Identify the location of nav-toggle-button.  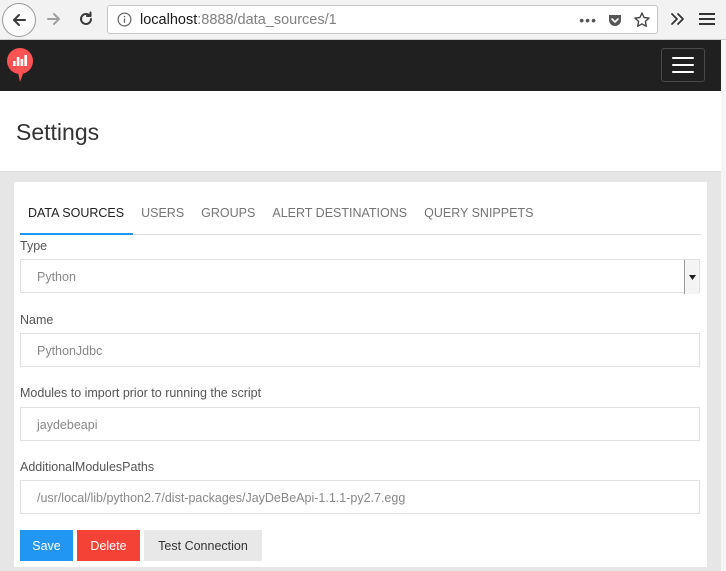
(683, 65).